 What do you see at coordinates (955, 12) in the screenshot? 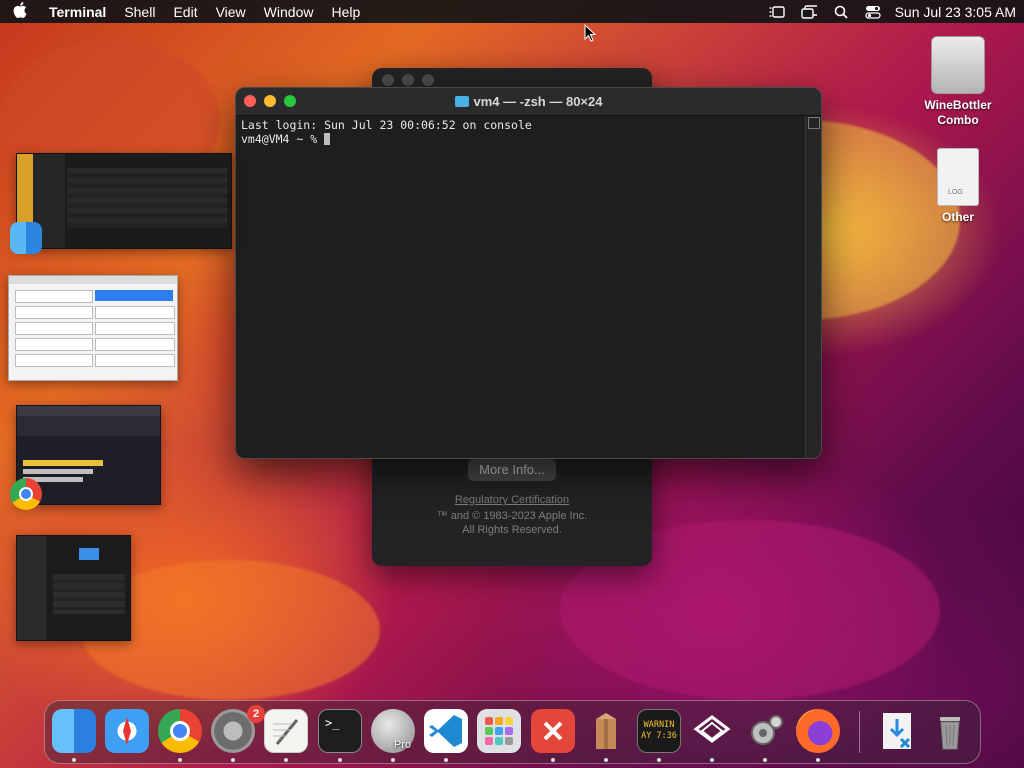
I see `menubar-clock: Sun Jul 23 3:05 AM` at bounding box center [955, 12].